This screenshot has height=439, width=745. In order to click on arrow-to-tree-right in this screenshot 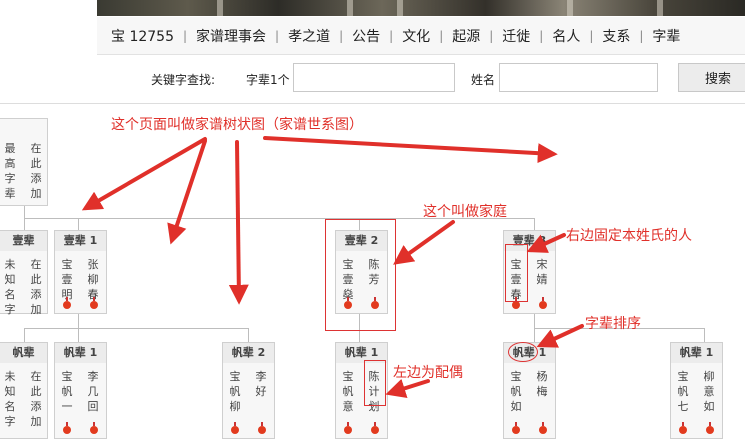, I will do `click(410, 150)`.